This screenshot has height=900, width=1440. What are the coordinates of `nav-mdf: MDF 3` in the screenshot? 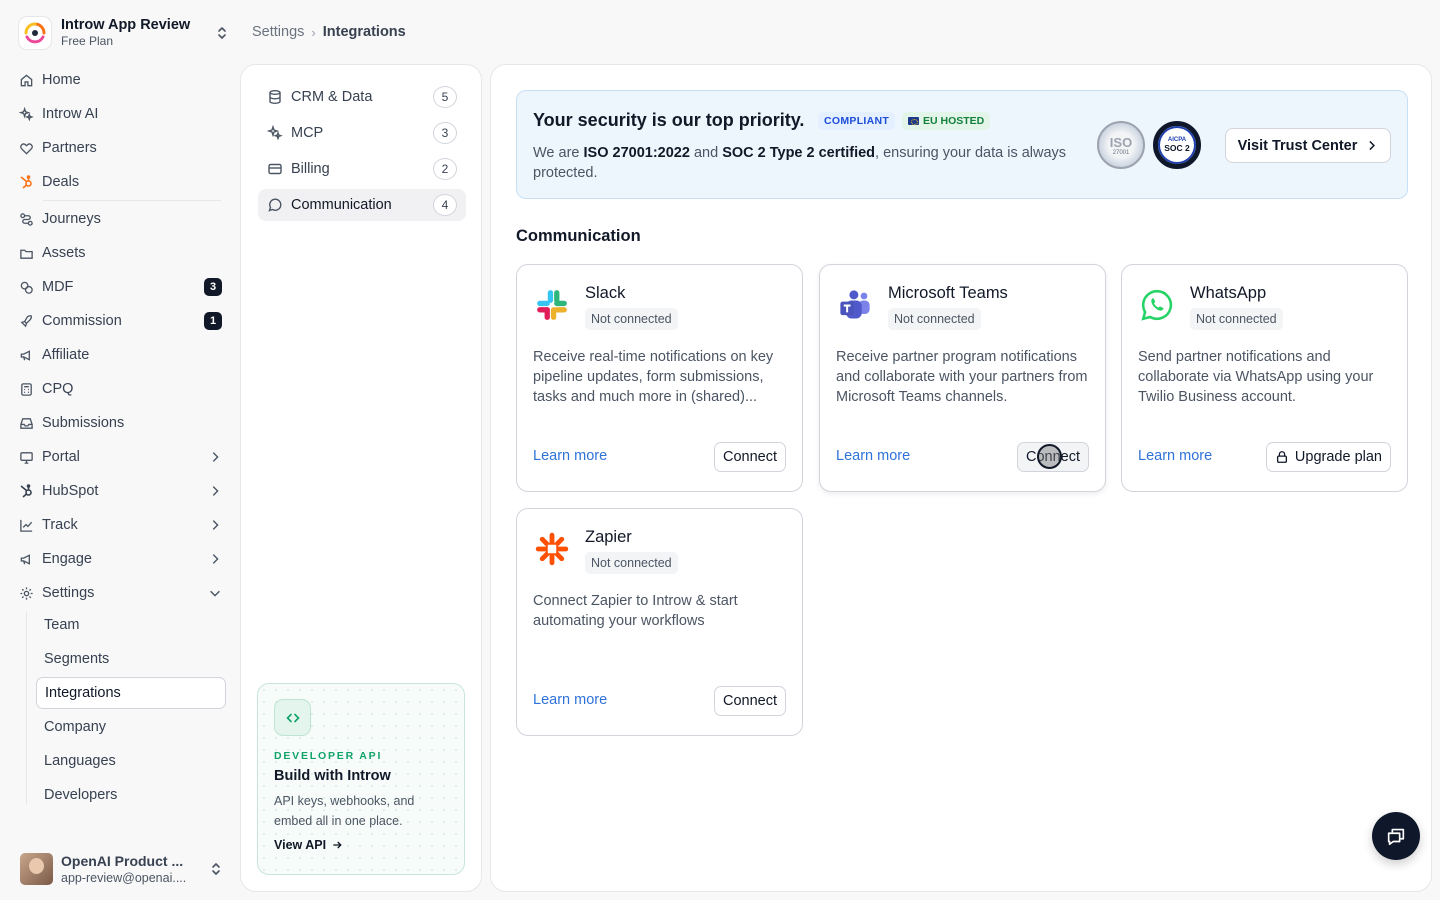 It's located at (120, 287).